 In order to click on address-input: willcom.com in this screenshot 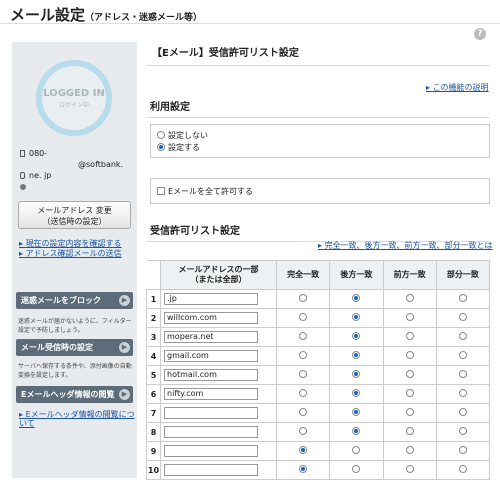, I will do `click(211, 318)`.